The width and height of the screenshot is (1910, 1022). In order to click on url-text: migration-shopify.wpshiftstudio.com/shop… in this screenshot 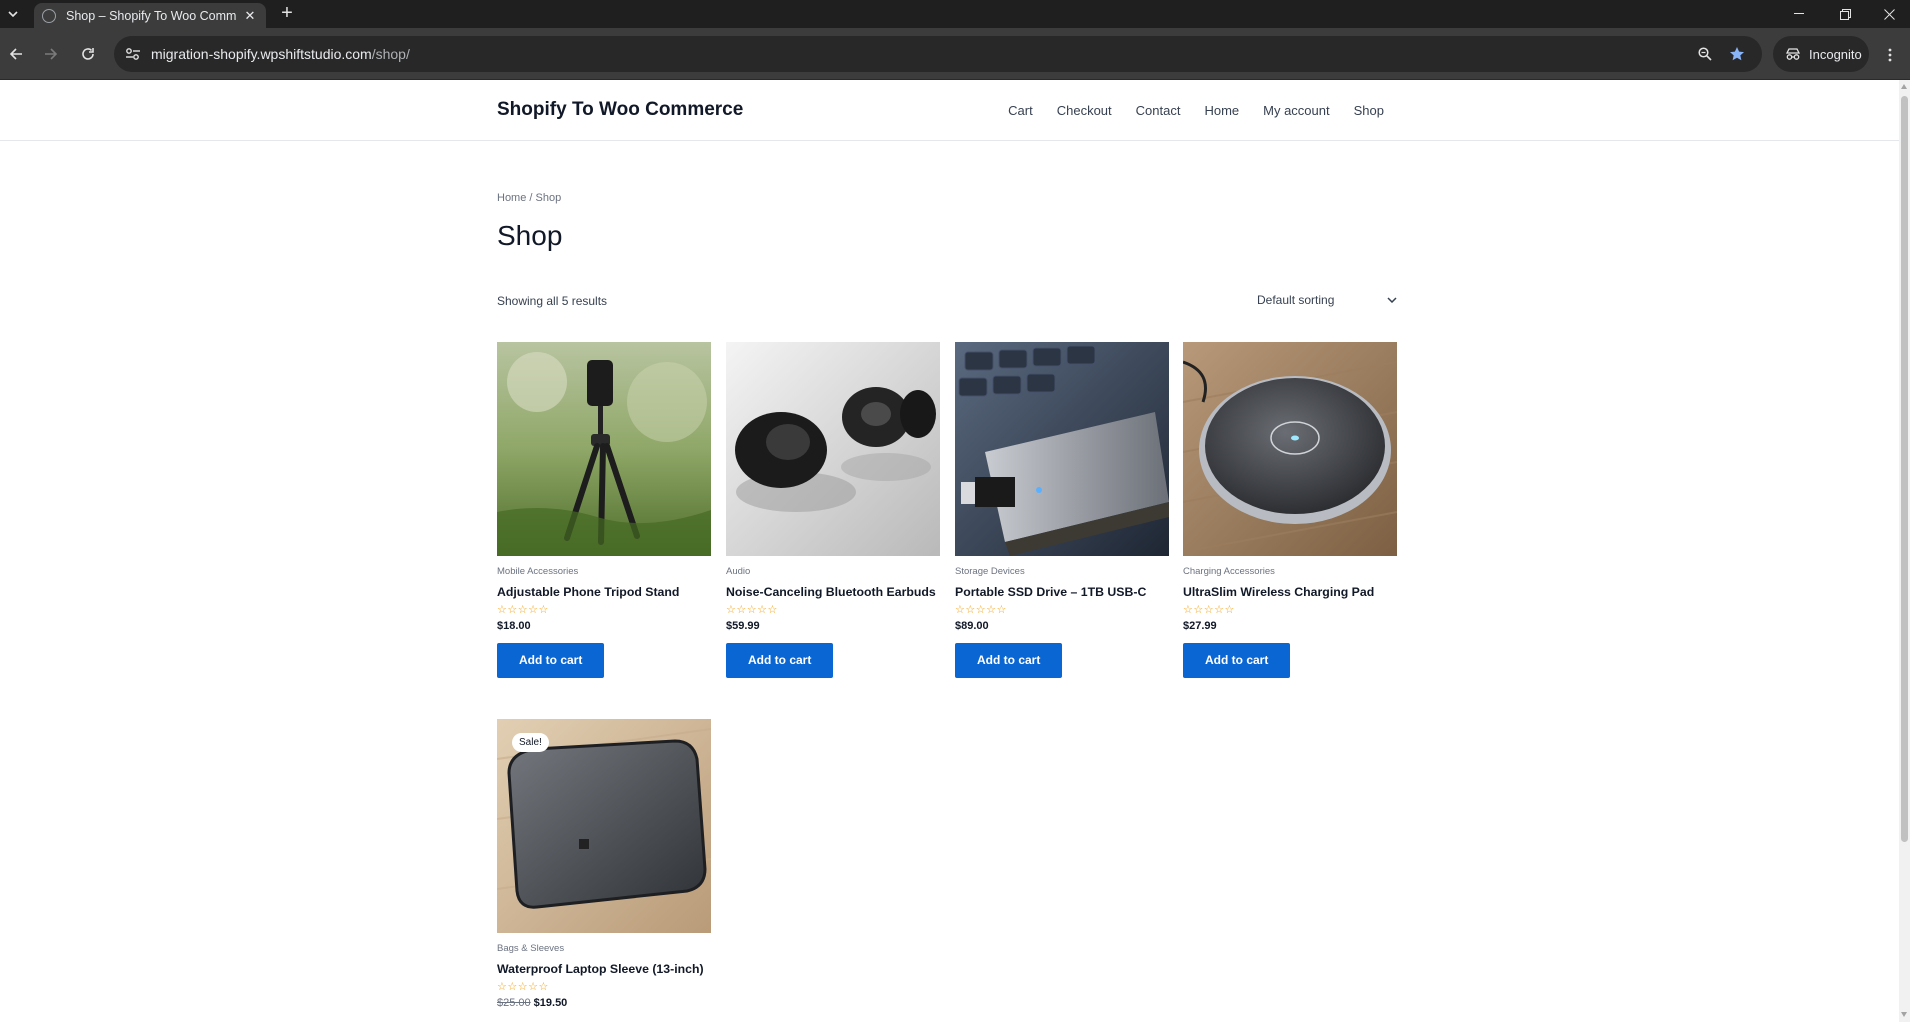, I will do `click(280, 54)`.